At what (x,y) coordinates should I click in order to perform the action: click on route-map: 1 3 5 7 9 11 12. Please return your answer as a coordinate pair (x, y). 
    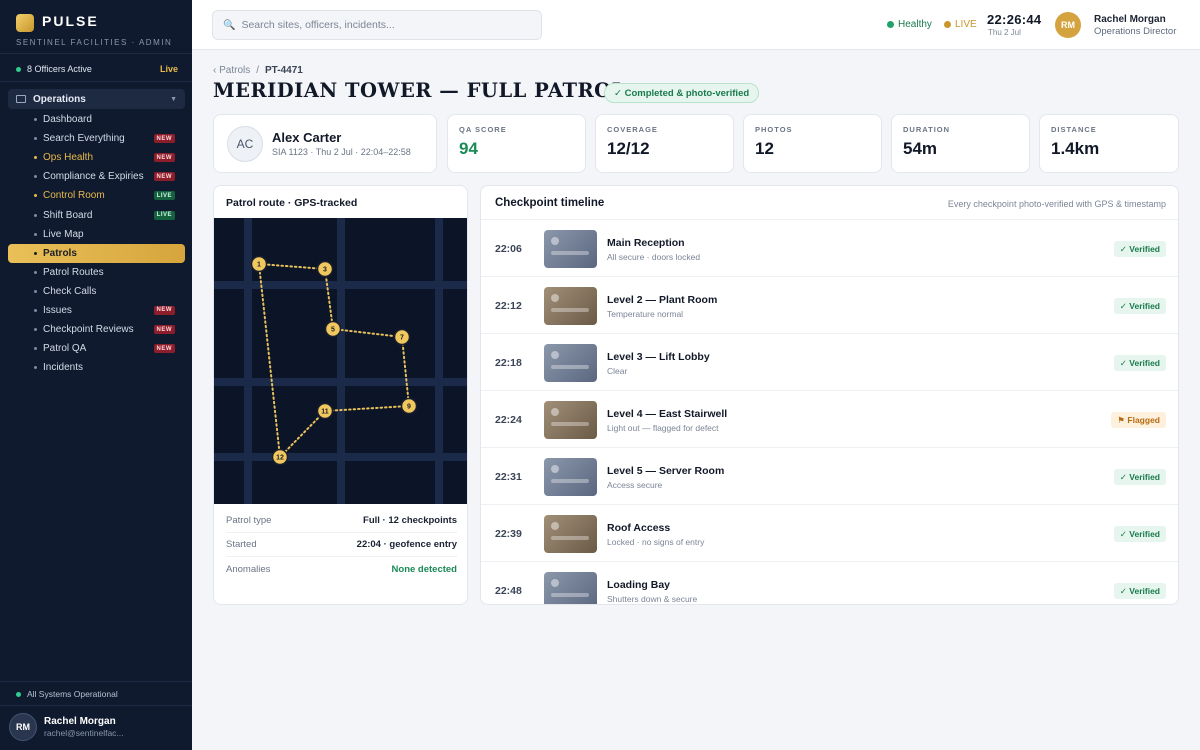
    Looking at the image, I should click on (340, 361).